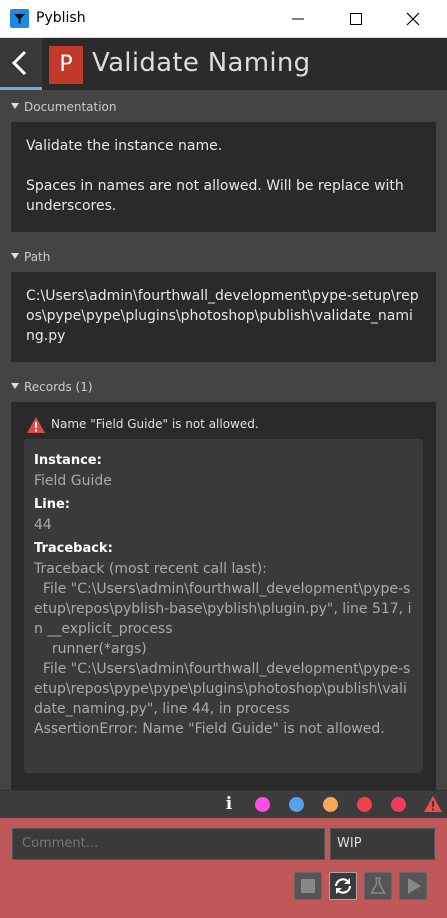 The image size is (447, 918). What do you see at coordinates (296, 804) in the screenshot?
I see `status-dot-blue` at bounding box center [296, 804].